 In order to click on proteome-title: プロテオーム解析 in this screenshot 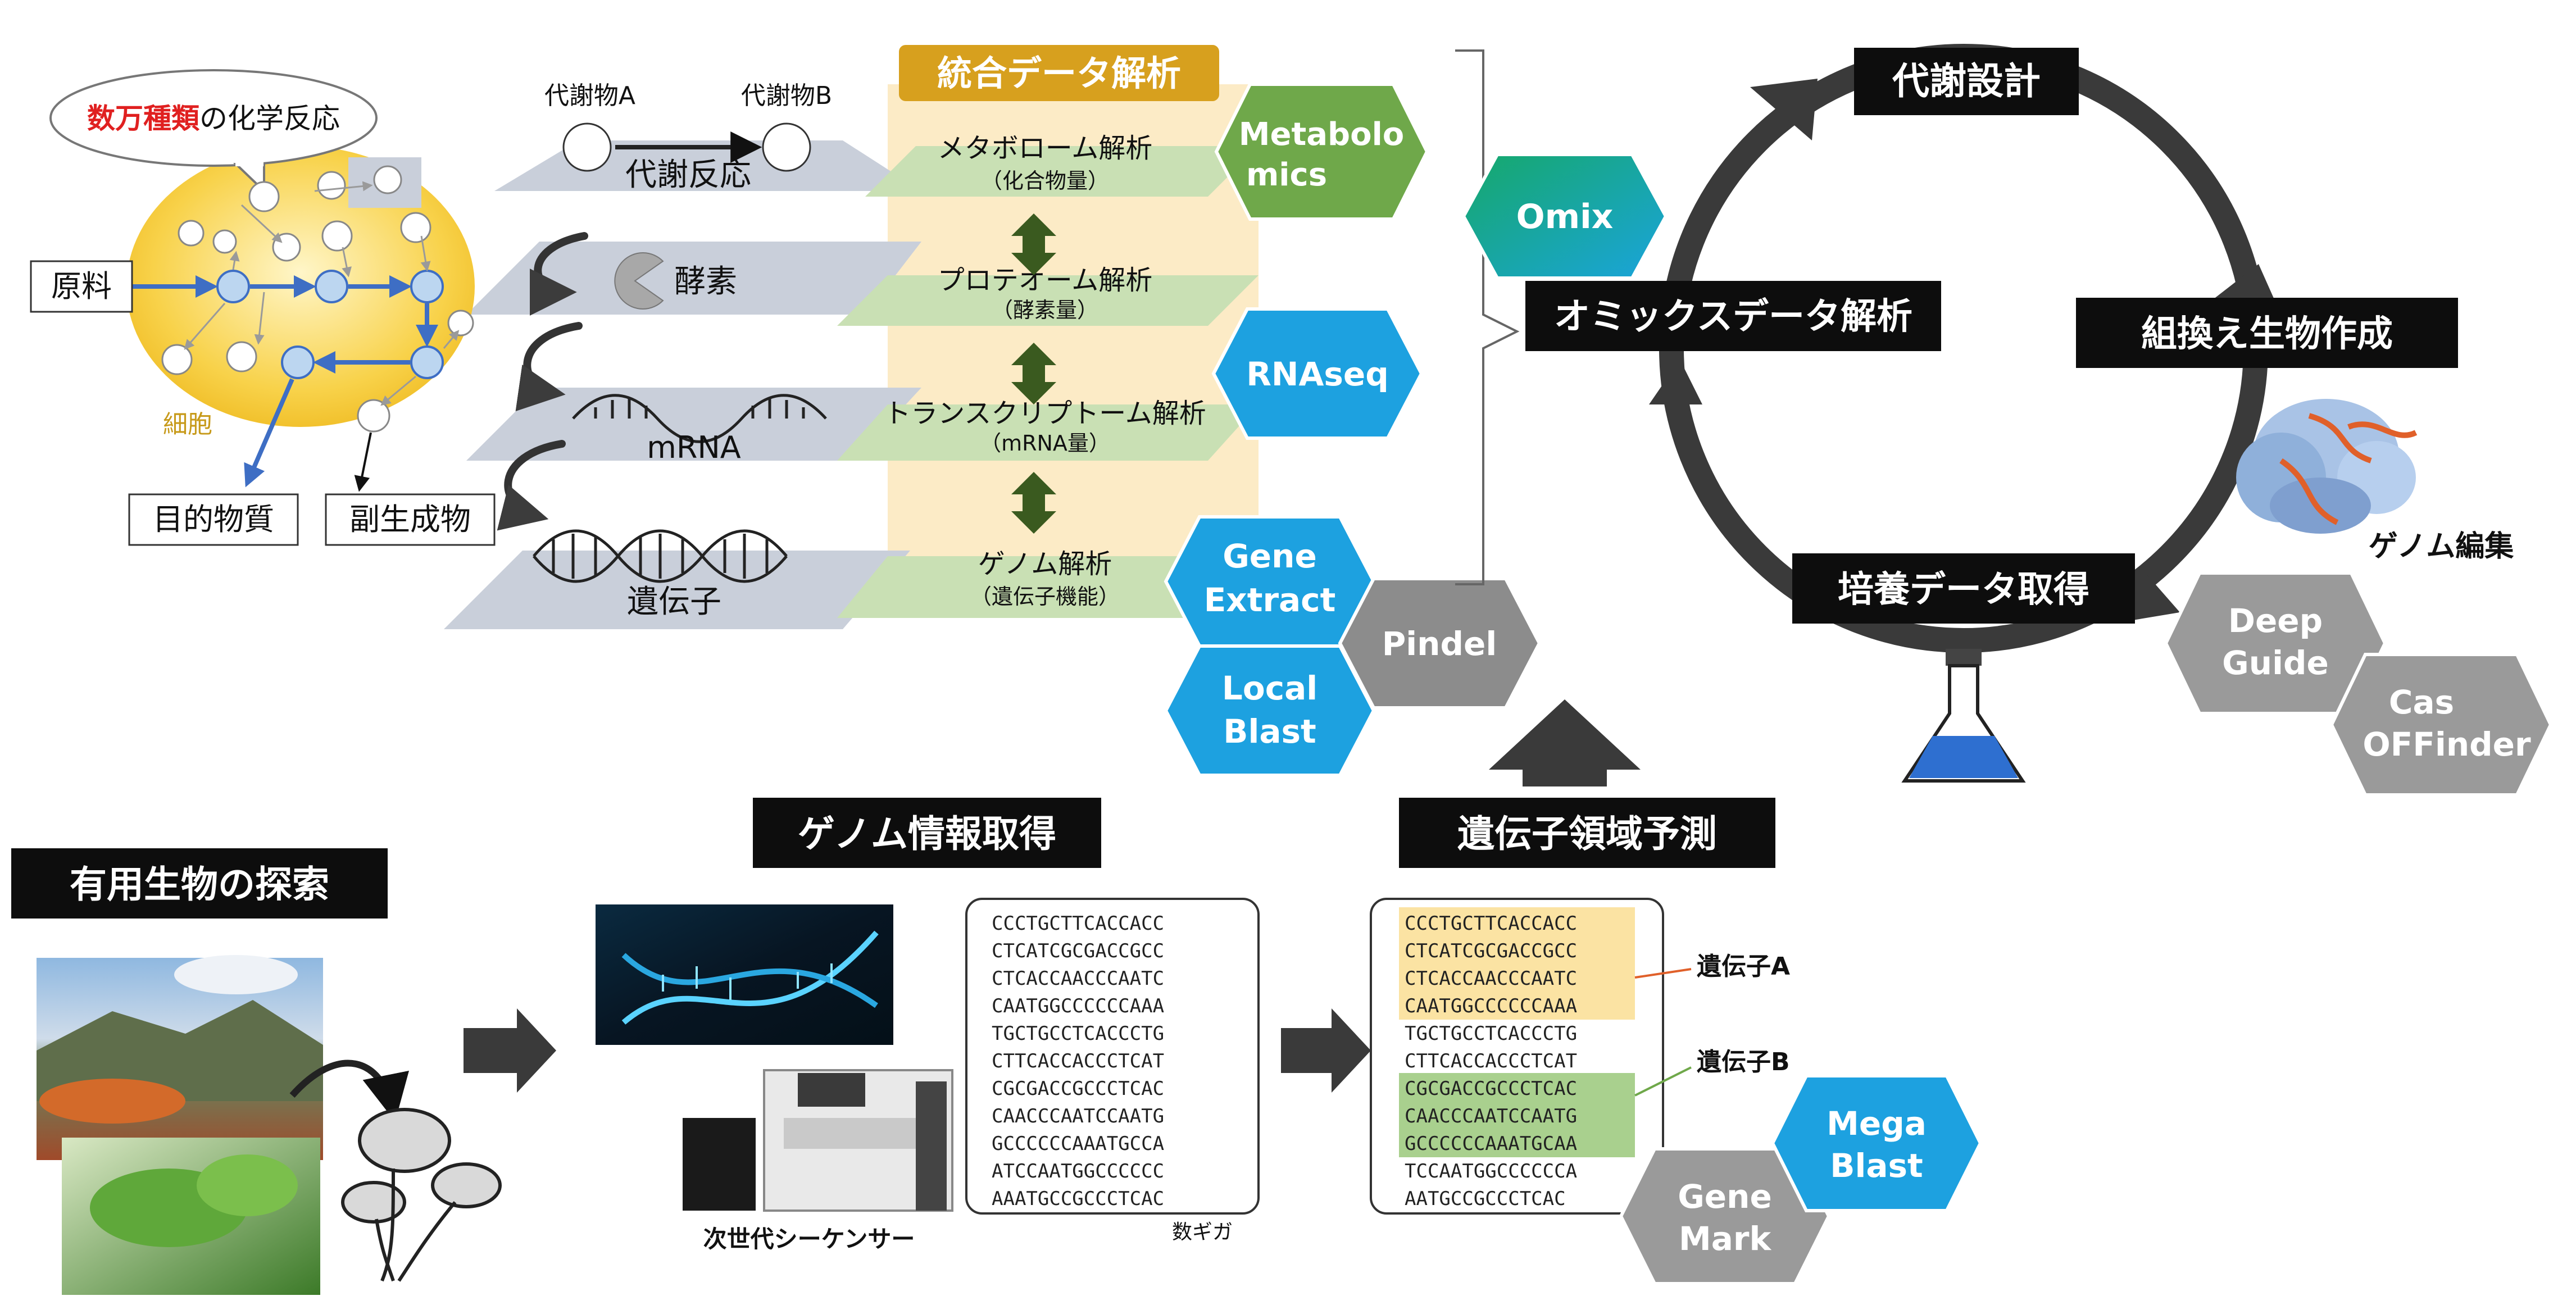, I will do `click(1045, 280)`.